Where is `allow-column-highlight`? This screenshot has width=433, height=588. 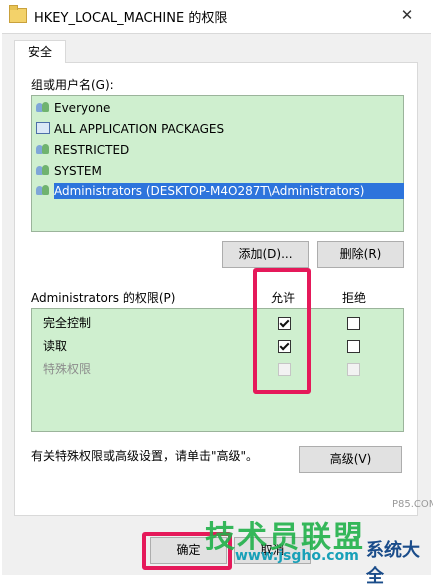 allow-column-highlight is located at coordinates (282, 331).